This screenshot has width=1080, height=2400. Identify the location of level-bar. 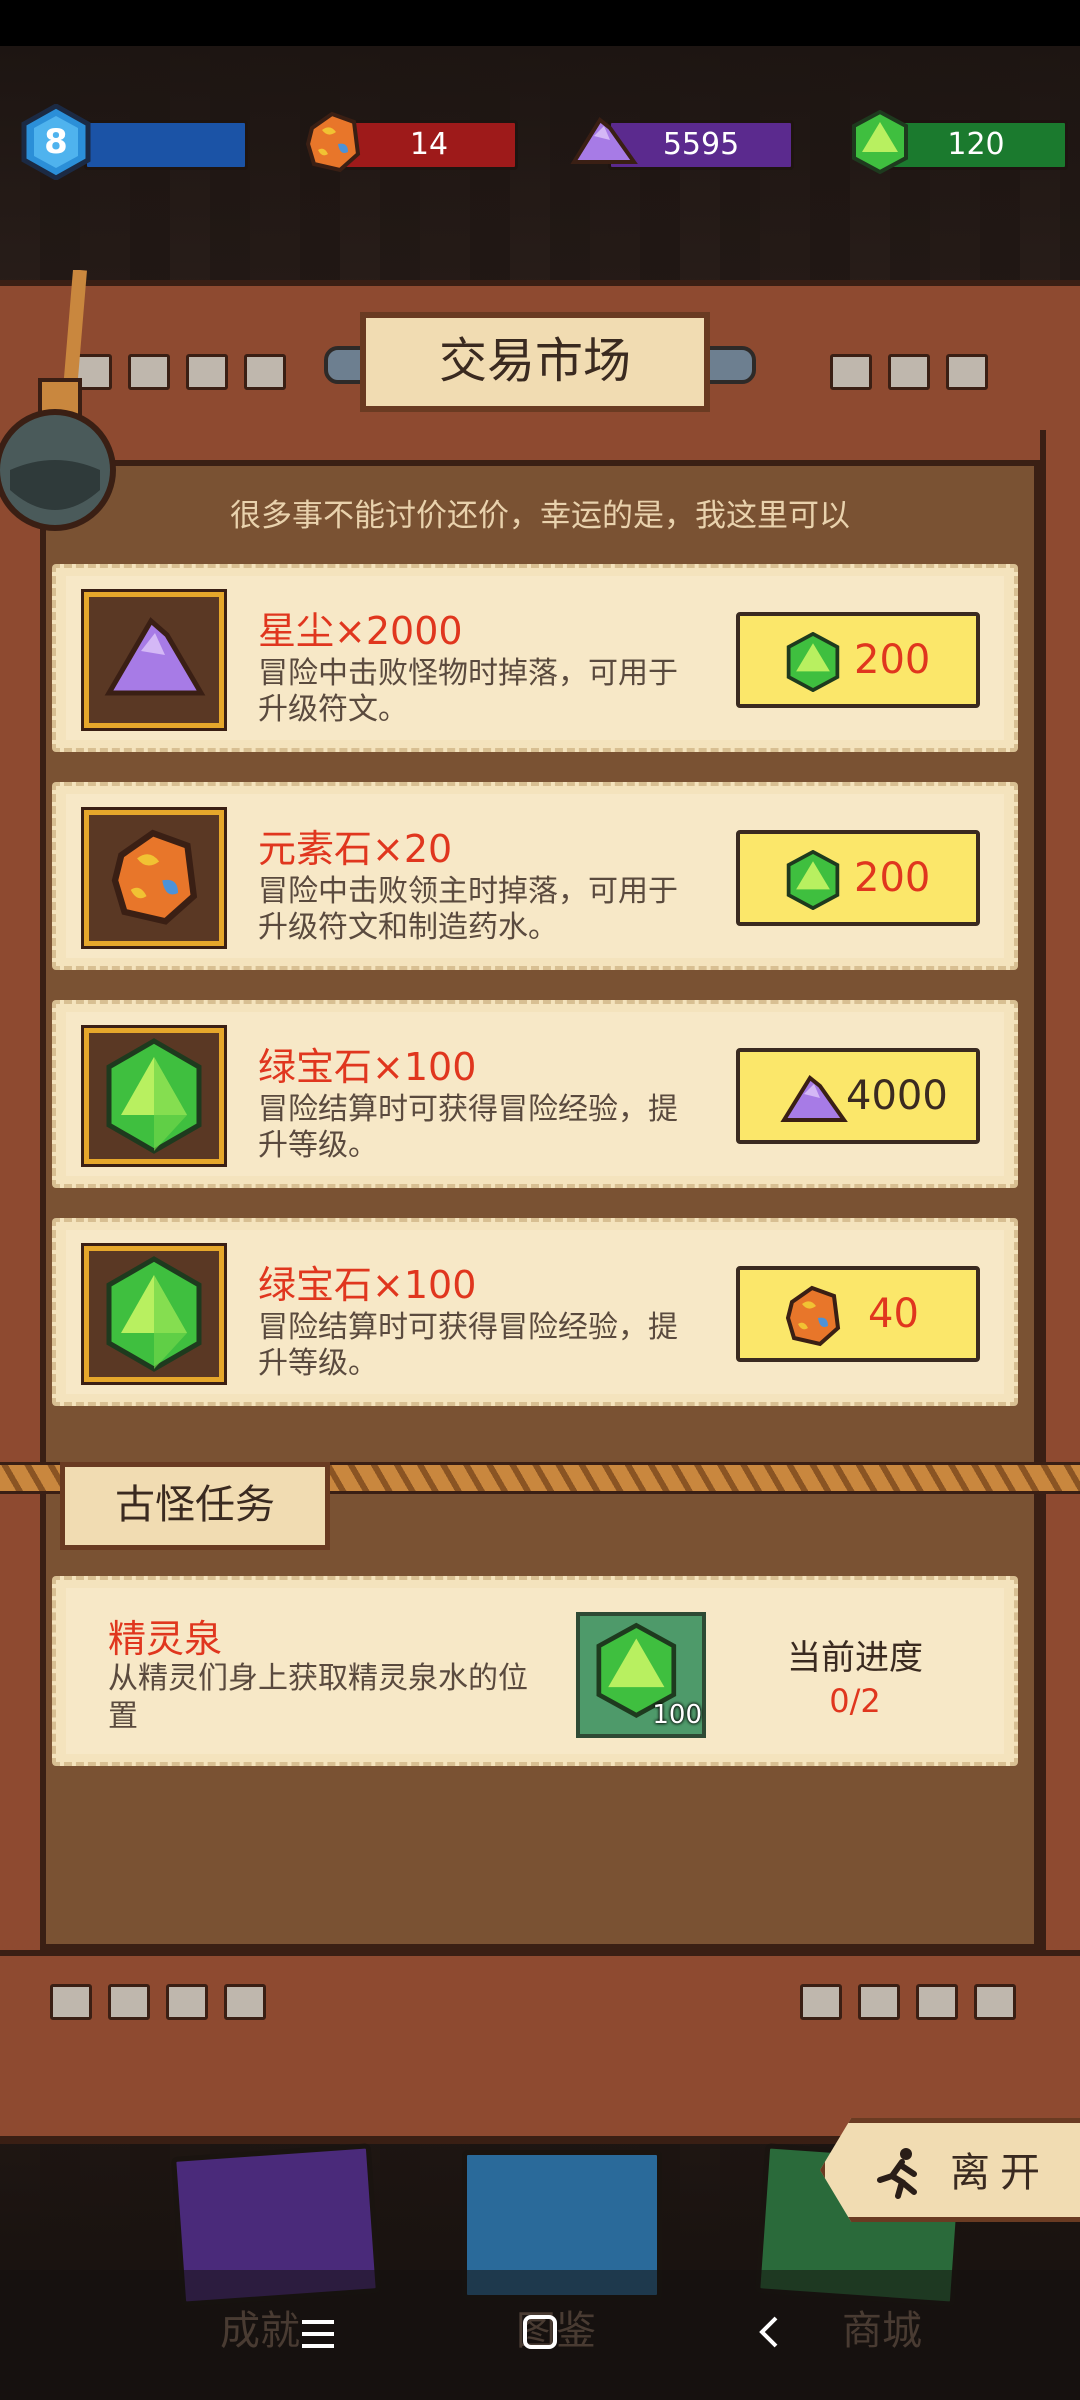
(166, 145).